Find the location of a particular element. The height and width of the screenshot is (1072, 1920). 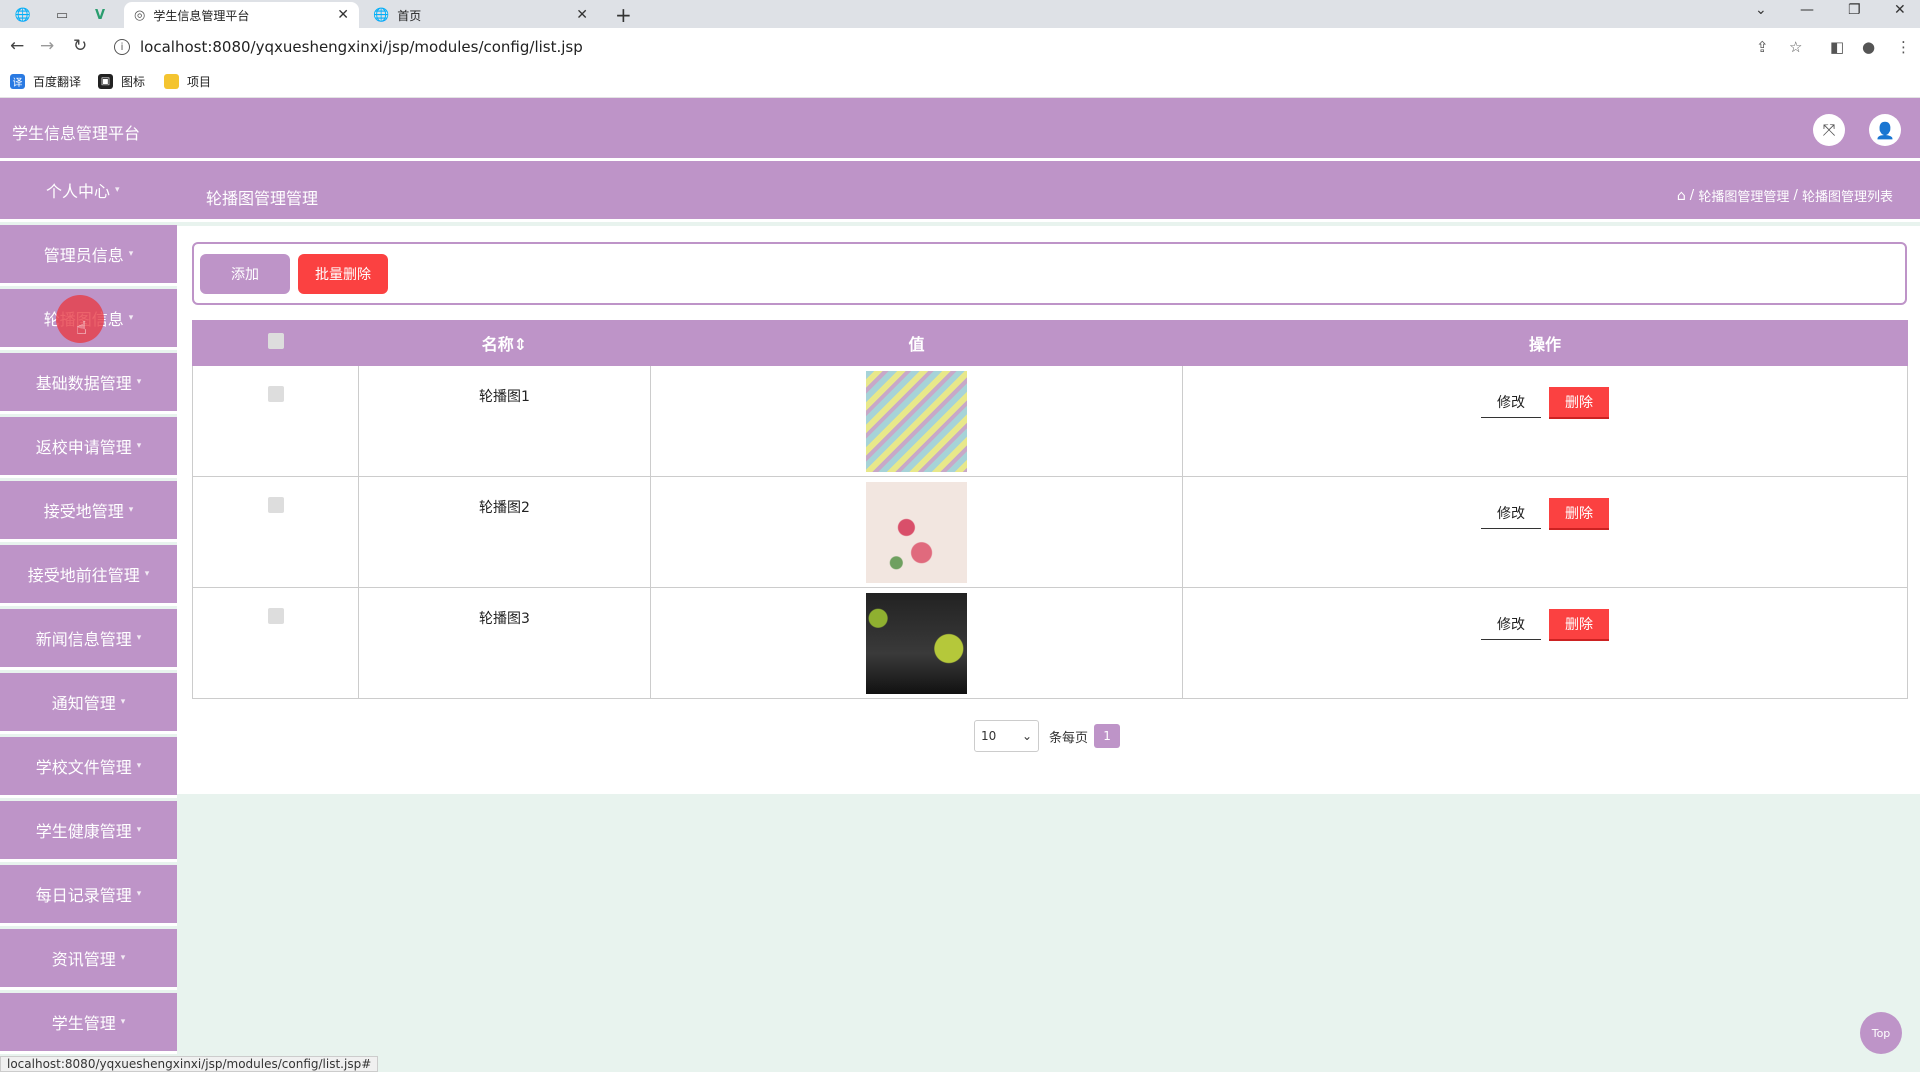

tab-active: ◎ 学生信息管理平台 ✕ is located at coordinates (241, 15).